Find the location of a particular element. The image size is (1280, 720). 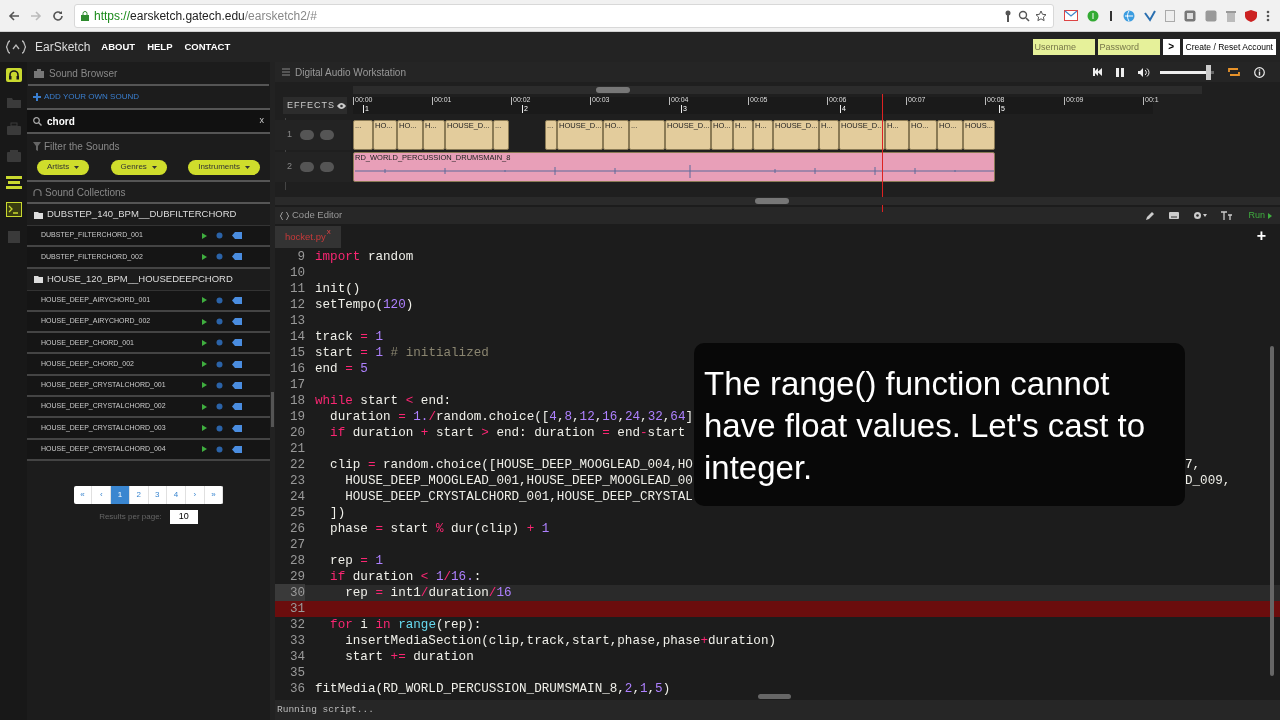

line-number: 17 is located at coordinates (296, 385).